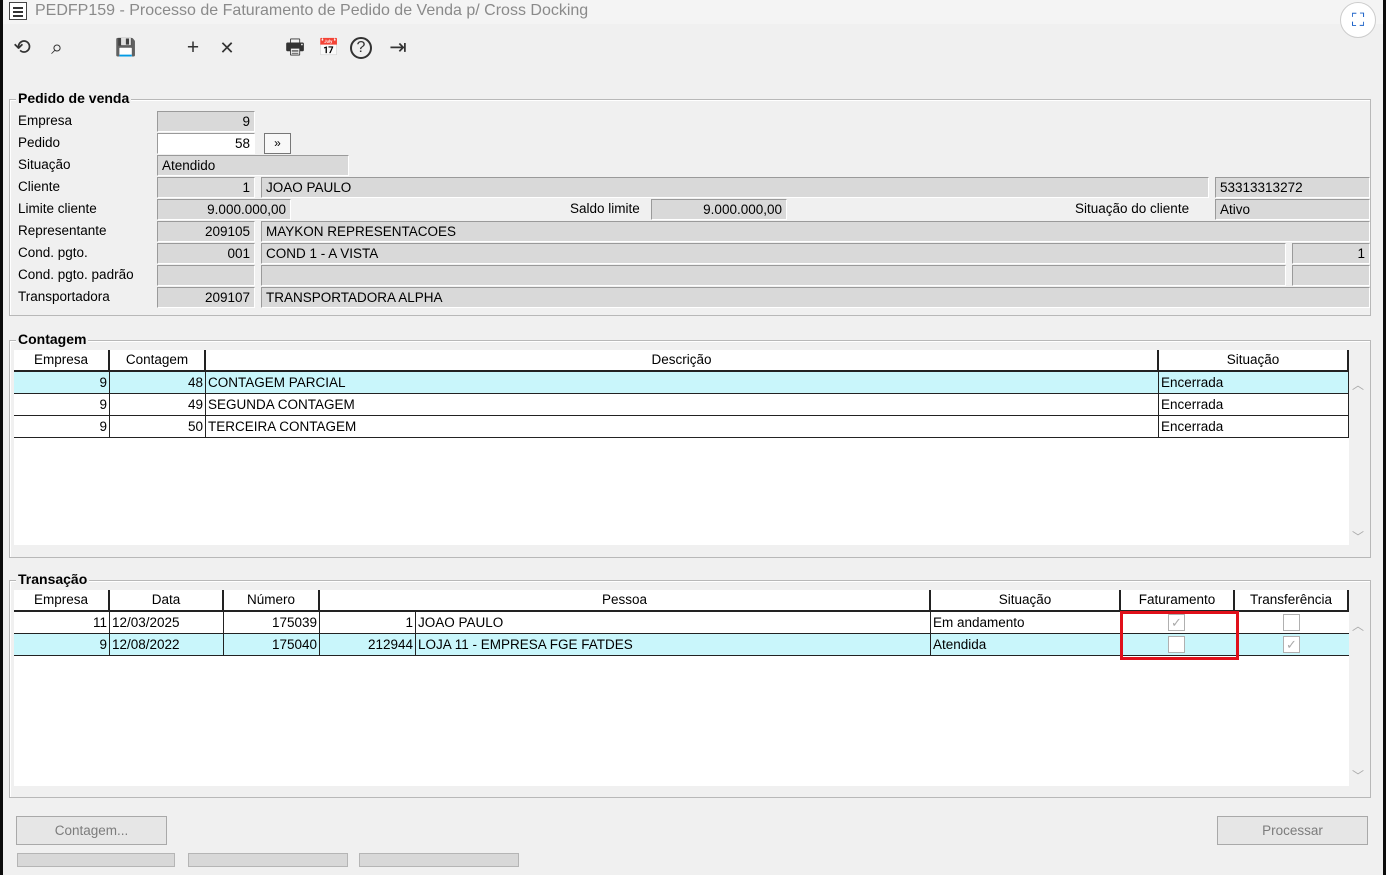 Image resolution: width=1386 pixels, height=875 pixels. I want to click on cond-pgto-code-field: 001, so click(206, 253).